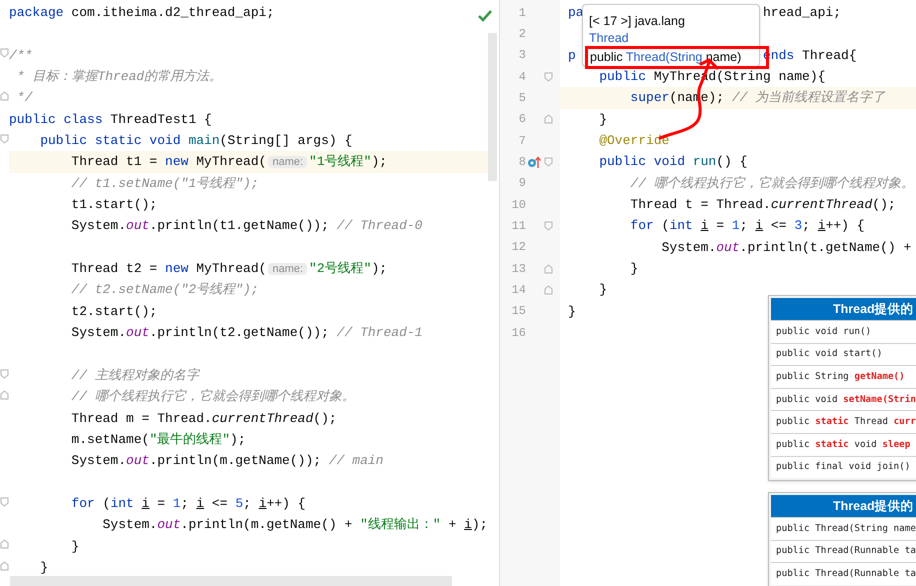 This screenshot has height=586, width=916. I want to click on class-link: Thread, so click(609, 38).